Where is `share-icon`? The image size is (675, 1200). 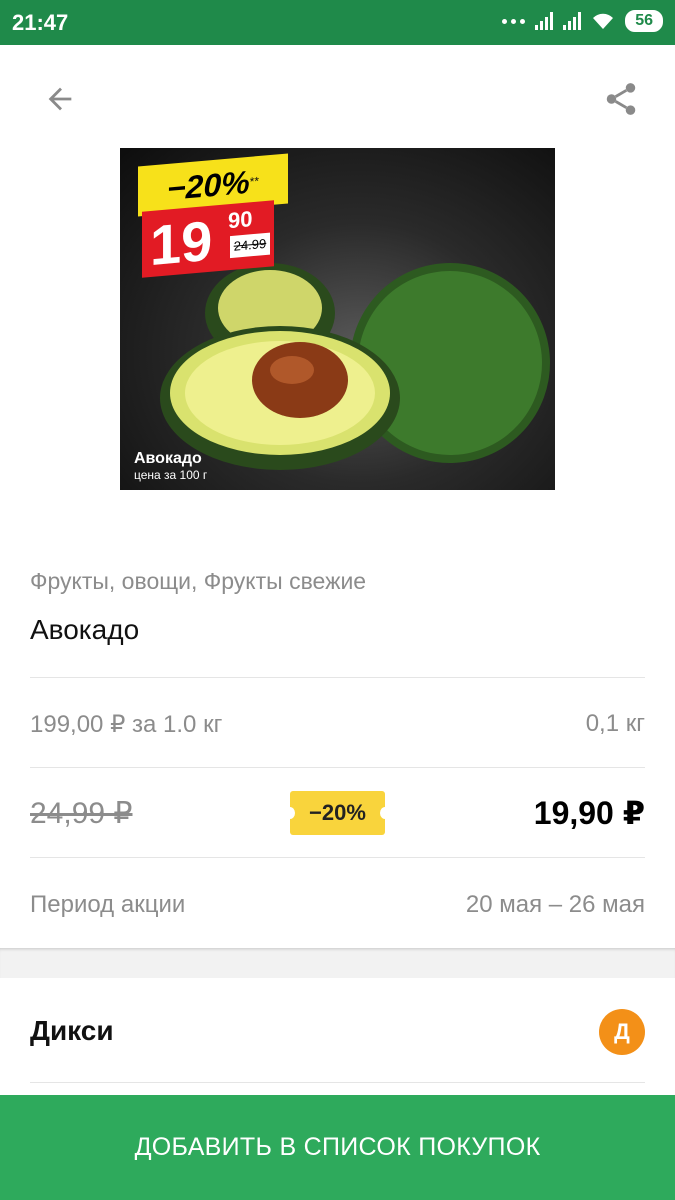
share-icon is located at coordinates (621, 99).